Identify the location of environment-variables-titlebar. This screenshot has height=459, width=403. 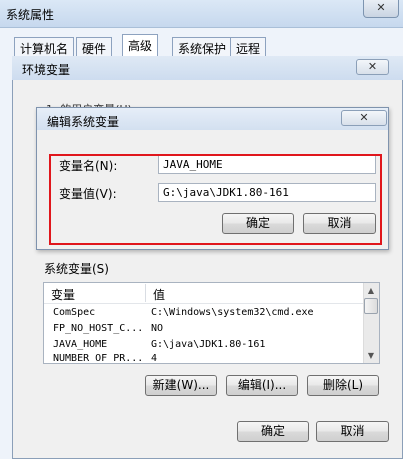
(207, 68).